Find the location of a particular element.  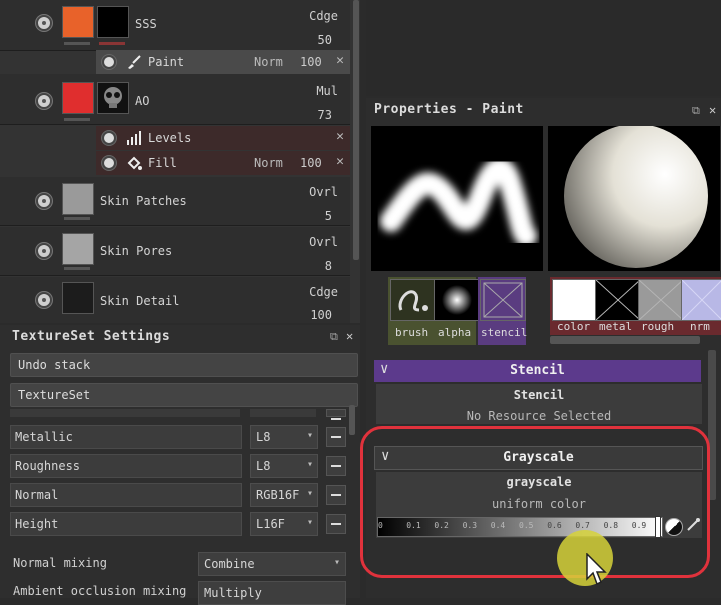

metal-slot-label: metal is located at coordinates (616, 326).